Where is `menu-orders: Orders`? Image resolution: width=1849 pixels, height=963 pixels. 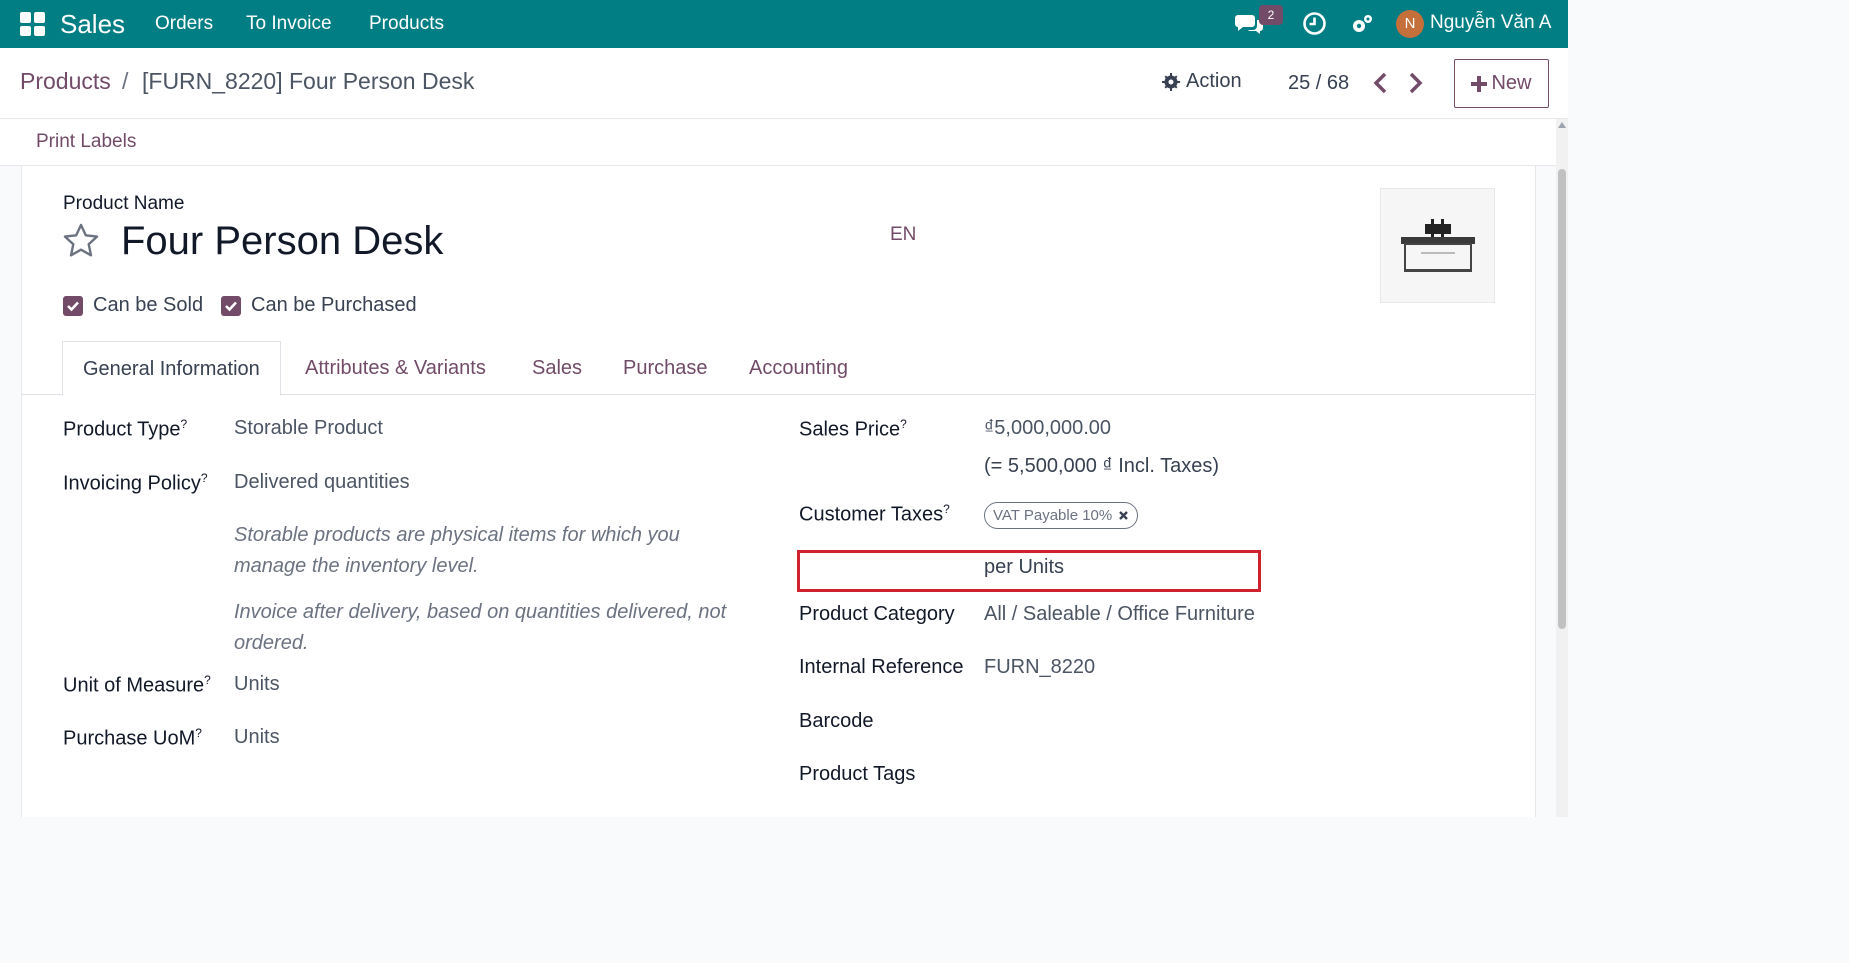
menu-orders: Orders is located at coordinates (184, 24).